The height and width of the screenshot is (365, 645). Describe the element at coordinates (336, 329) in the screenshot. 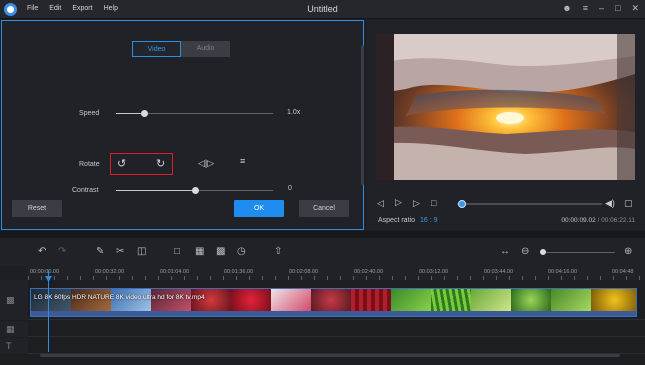

I see `overlay-track` at that location.